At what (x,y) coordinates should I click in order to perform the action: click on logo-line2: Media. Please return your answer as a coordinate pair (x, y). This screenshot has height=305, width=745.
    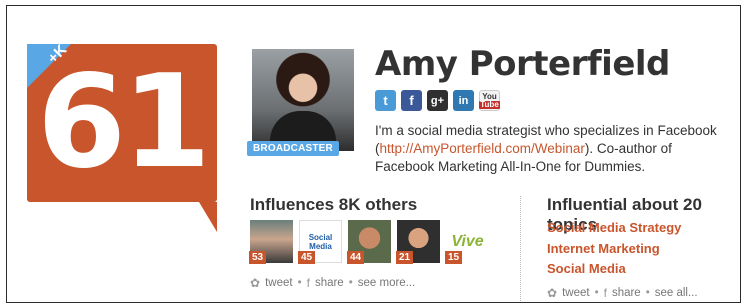
    Looking at the image, I should click on (320, 246).